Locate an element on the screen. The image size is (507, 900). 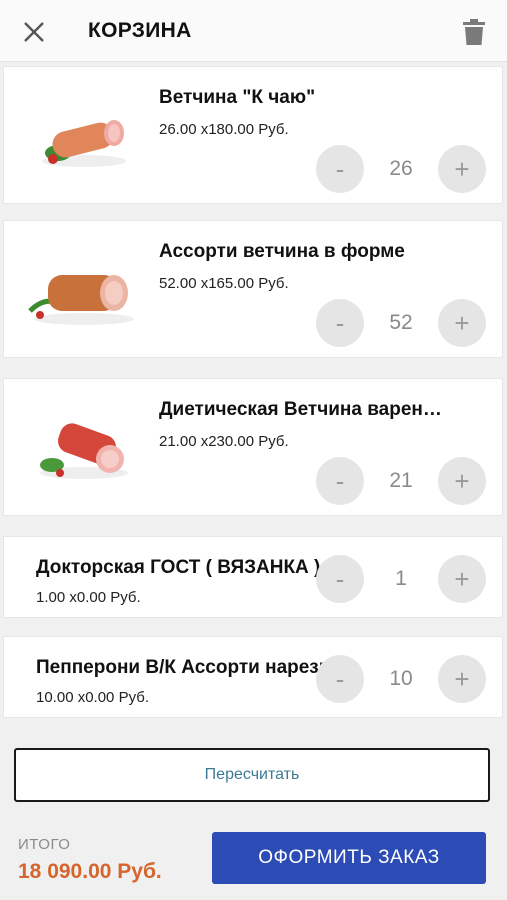
product-price: 21.00 x230.00 Руб. is located at coordinates (224, 441).